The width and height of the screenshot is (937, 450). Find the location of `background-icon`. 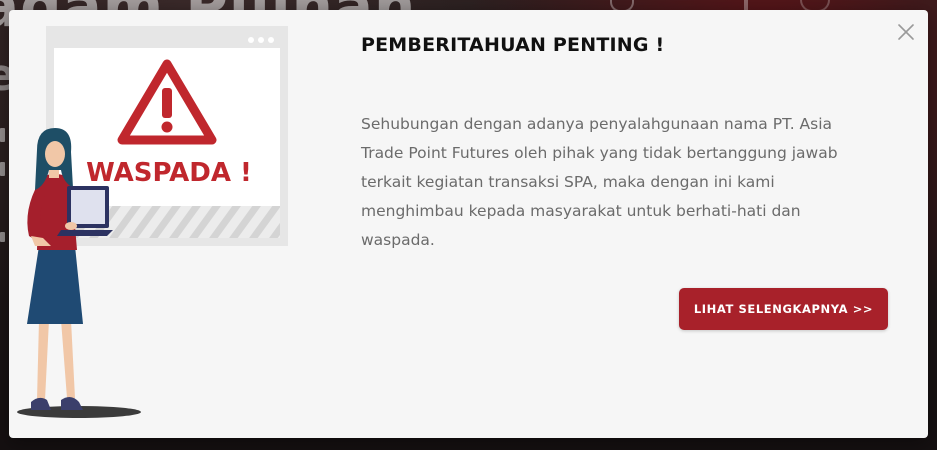

background-icon is located at coordinates (746, 5).